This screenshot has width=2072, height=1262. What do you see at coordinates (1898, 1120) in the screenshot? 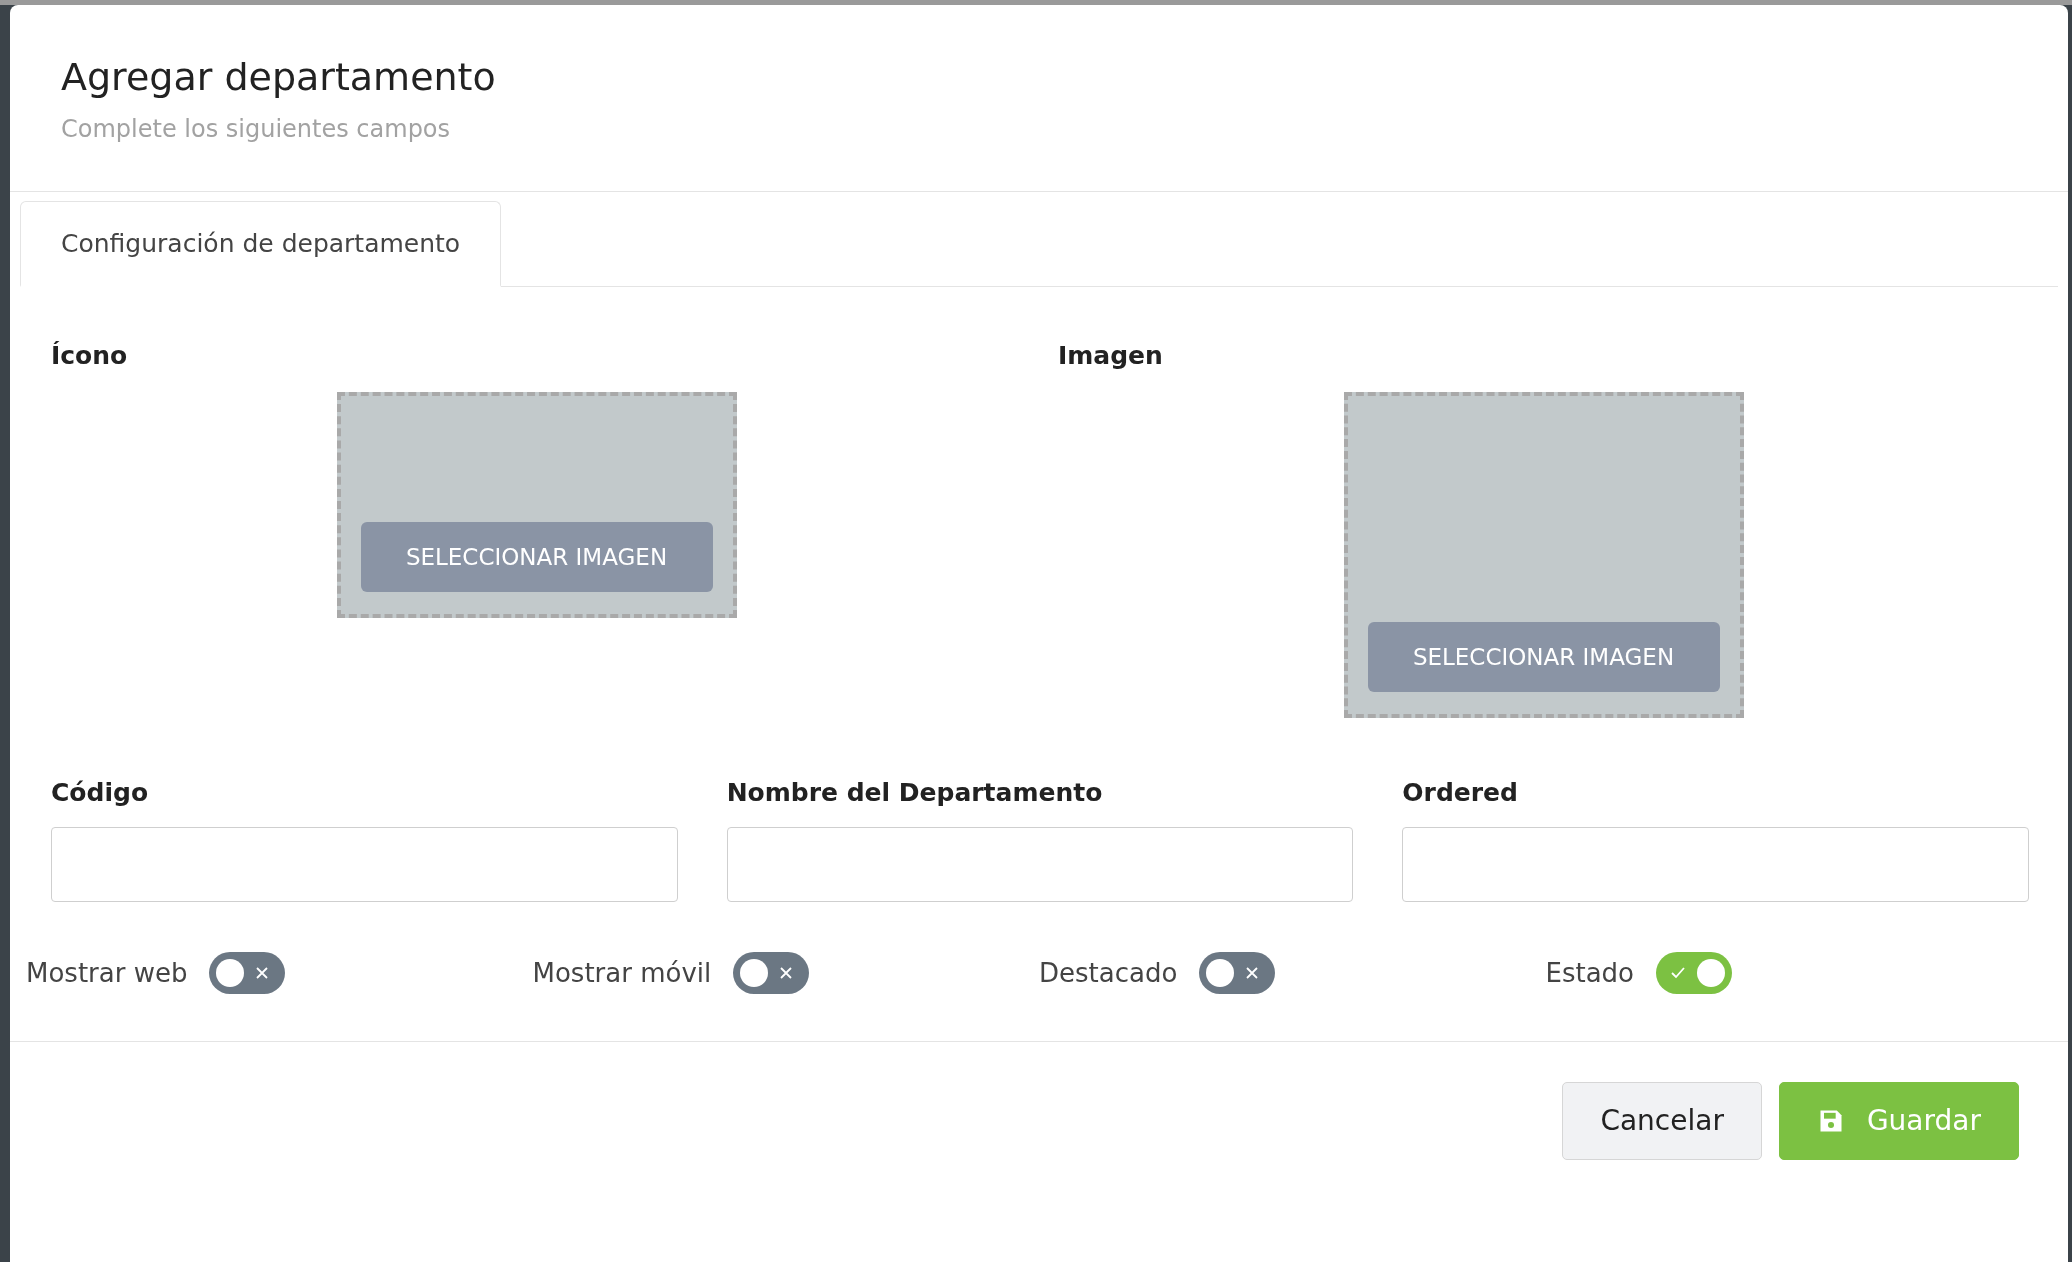
I see `save-button: Guardar` at bounding box center [1898, 1120].